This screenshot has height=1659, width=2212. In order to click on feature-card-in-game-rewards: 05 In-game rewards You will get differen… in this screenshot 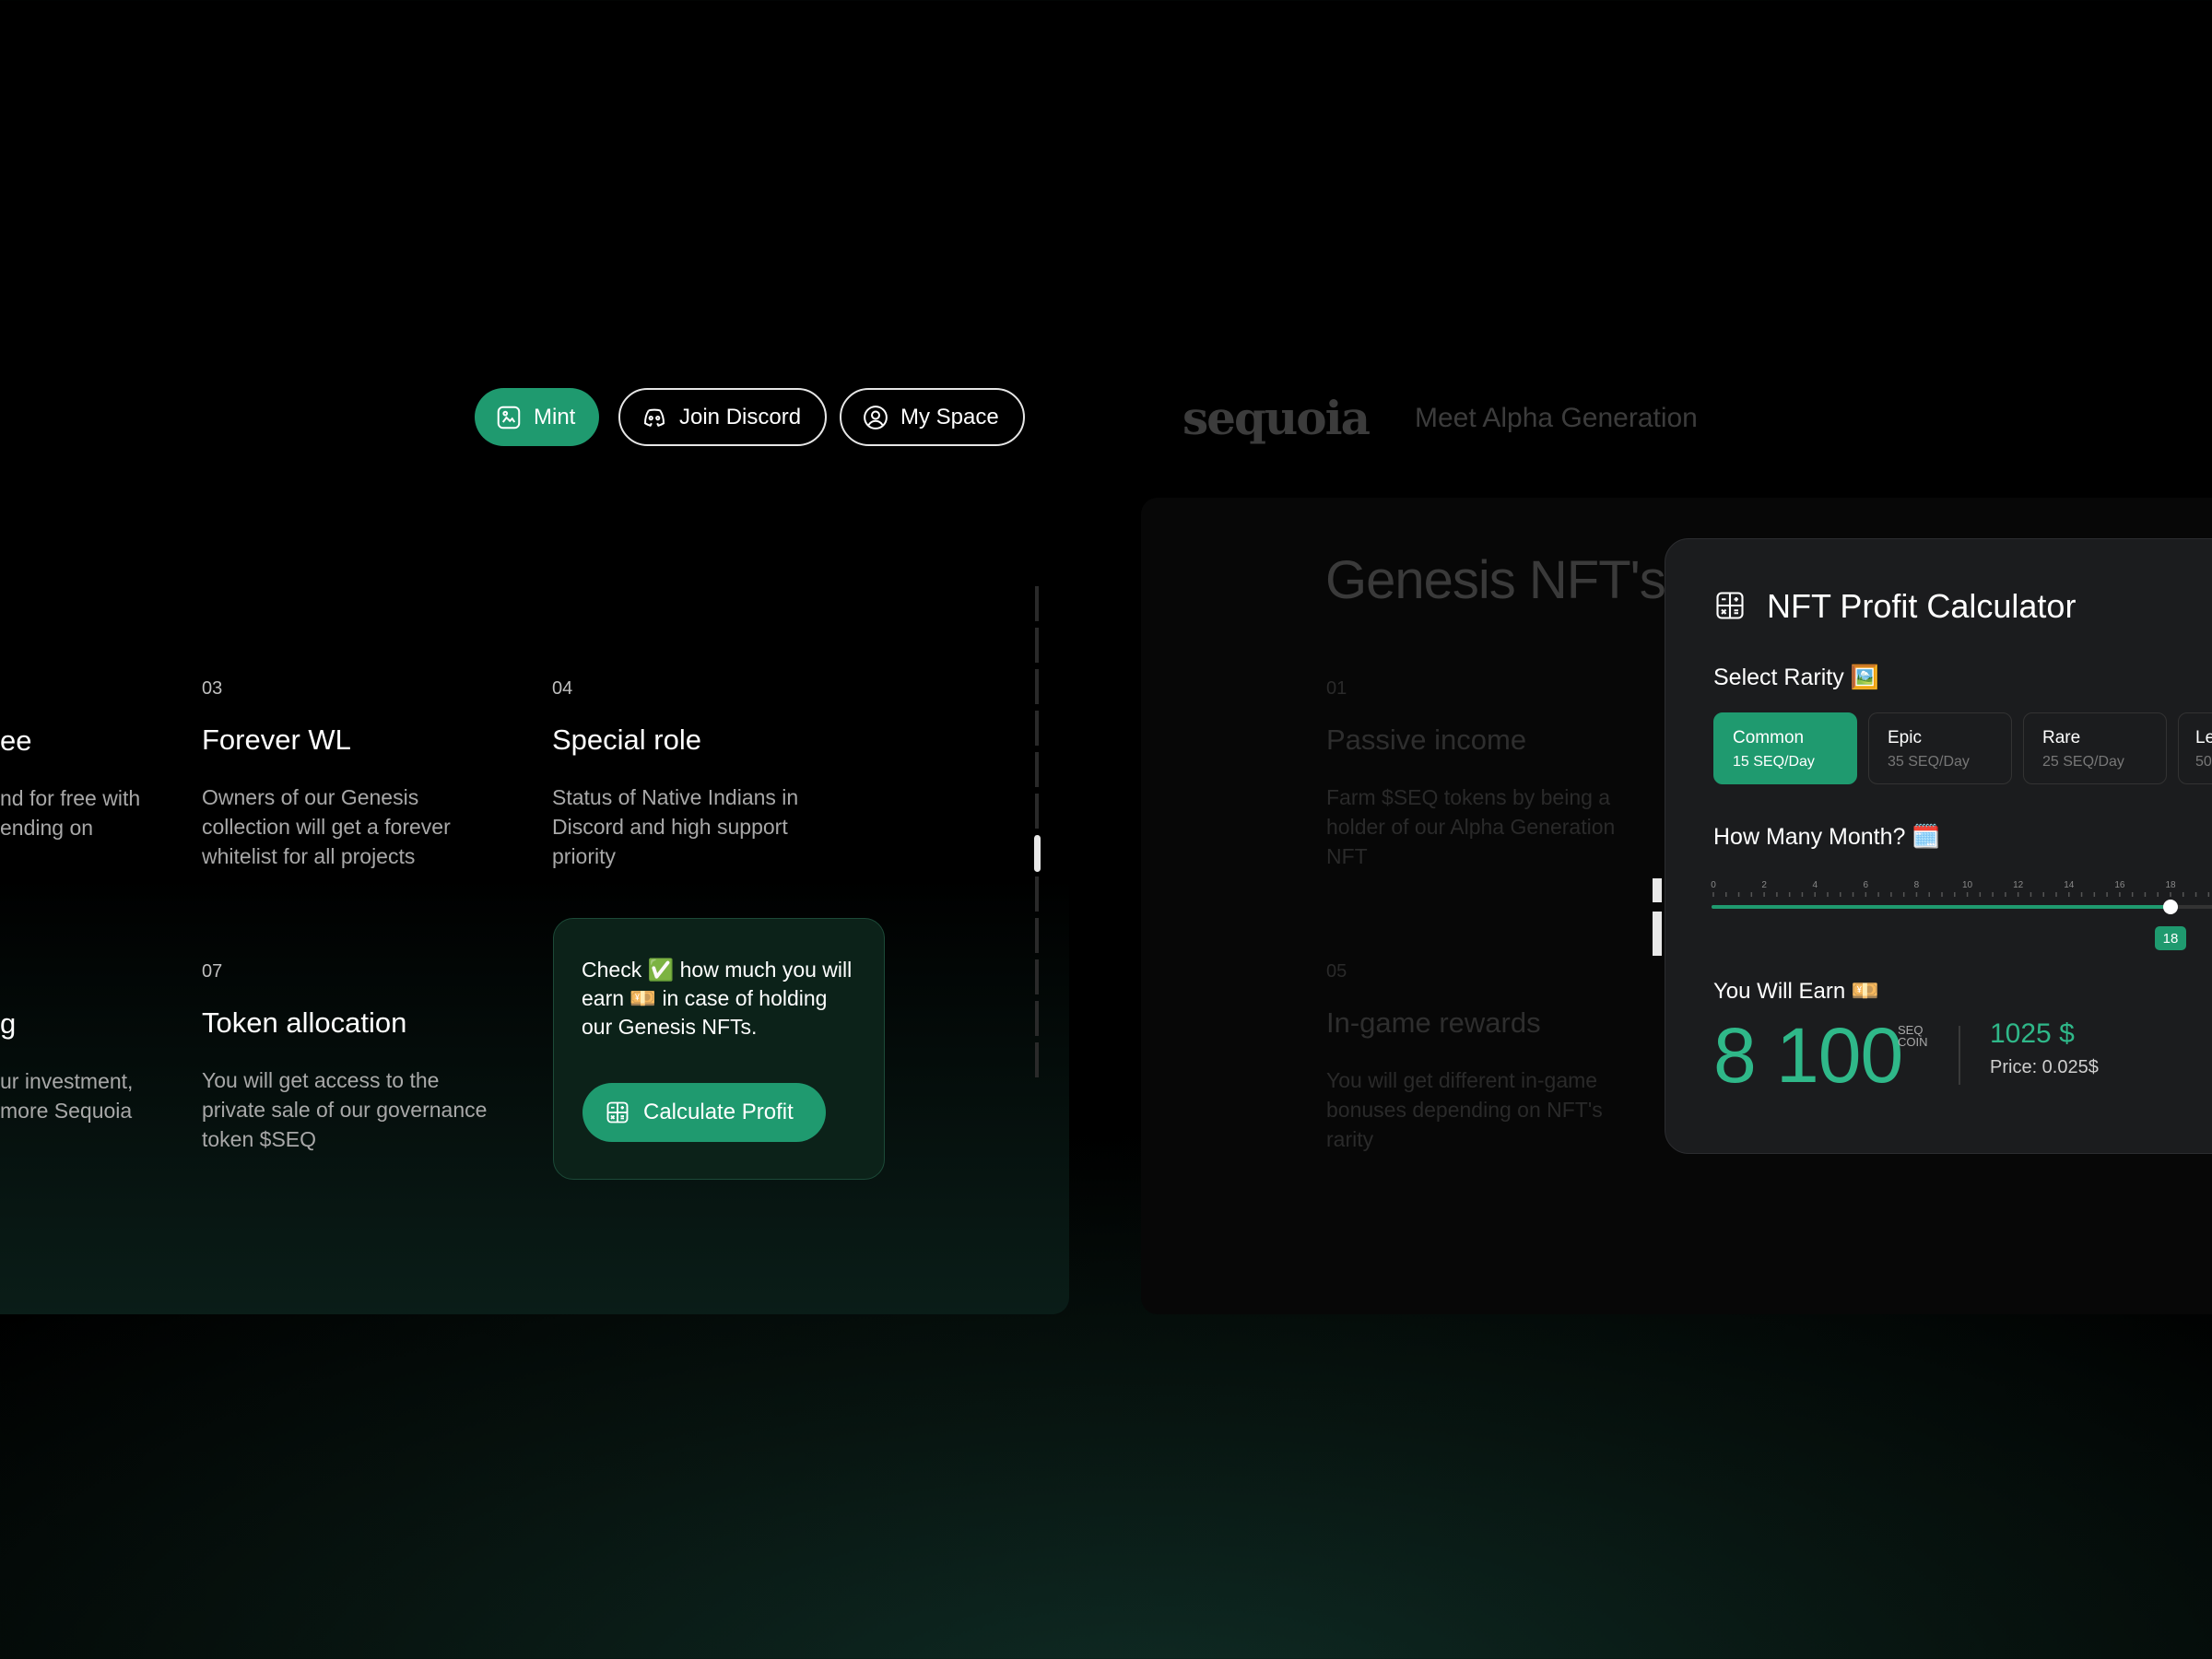, I will do `click(1478, 1057)`.